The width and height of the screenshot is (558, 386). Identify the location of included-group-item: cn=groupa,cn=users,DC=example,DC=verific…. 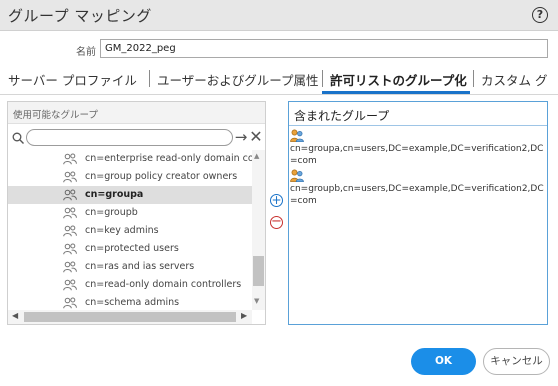
(418, 148).